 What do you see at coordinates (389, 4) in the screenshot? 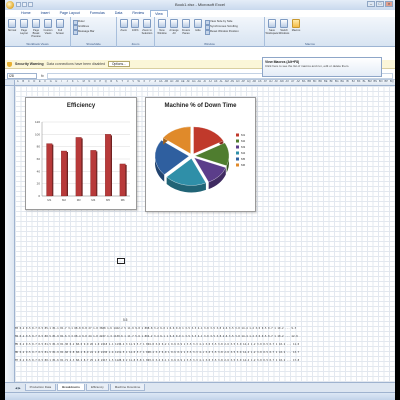
I see `close-button: ×` at bounding box center [389, 4].